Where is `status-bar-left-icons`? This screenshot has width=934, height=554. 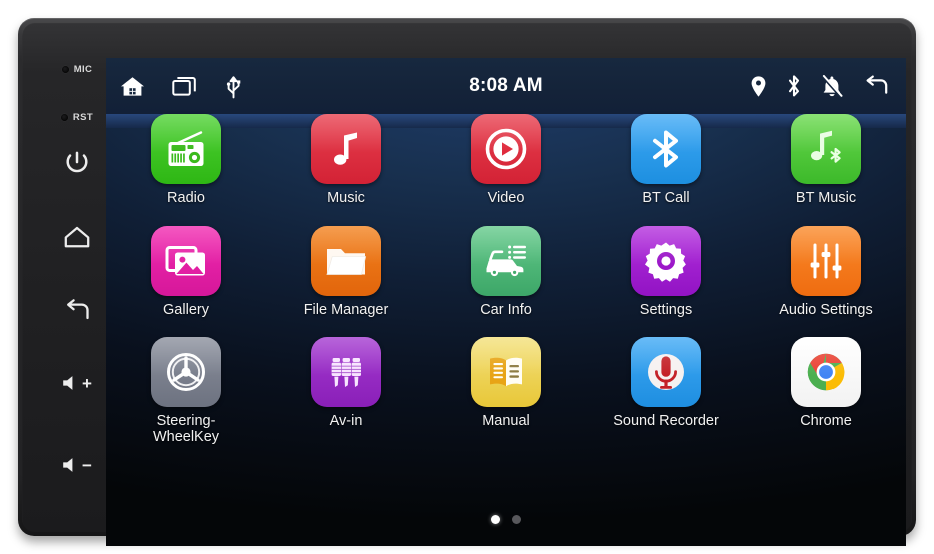
status-bar-left-icons is located at coordinates (174, 86).